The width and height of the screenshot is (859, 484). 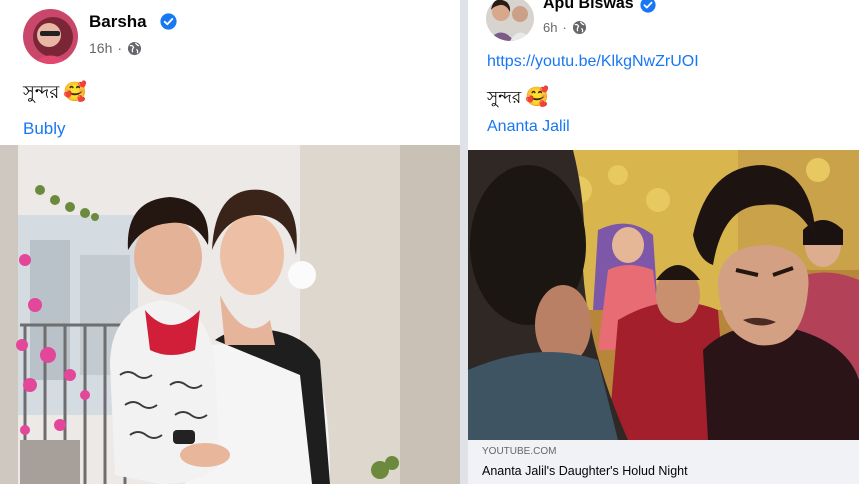 I want to click on post-time: 6h, so click(x=550, y=27).